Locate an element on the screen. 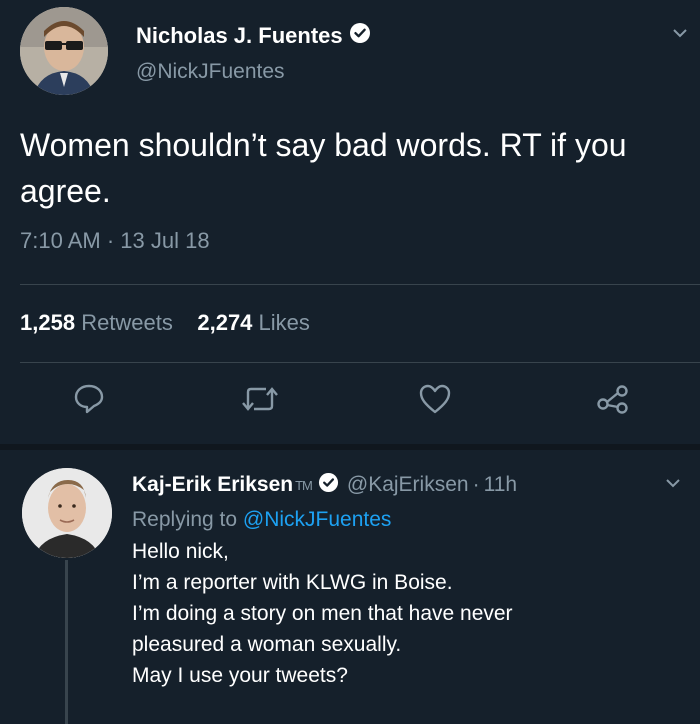 This screenshot has height=724, width=700. likes-stat: 2,274 Likes is located at coordinates (253, 322).